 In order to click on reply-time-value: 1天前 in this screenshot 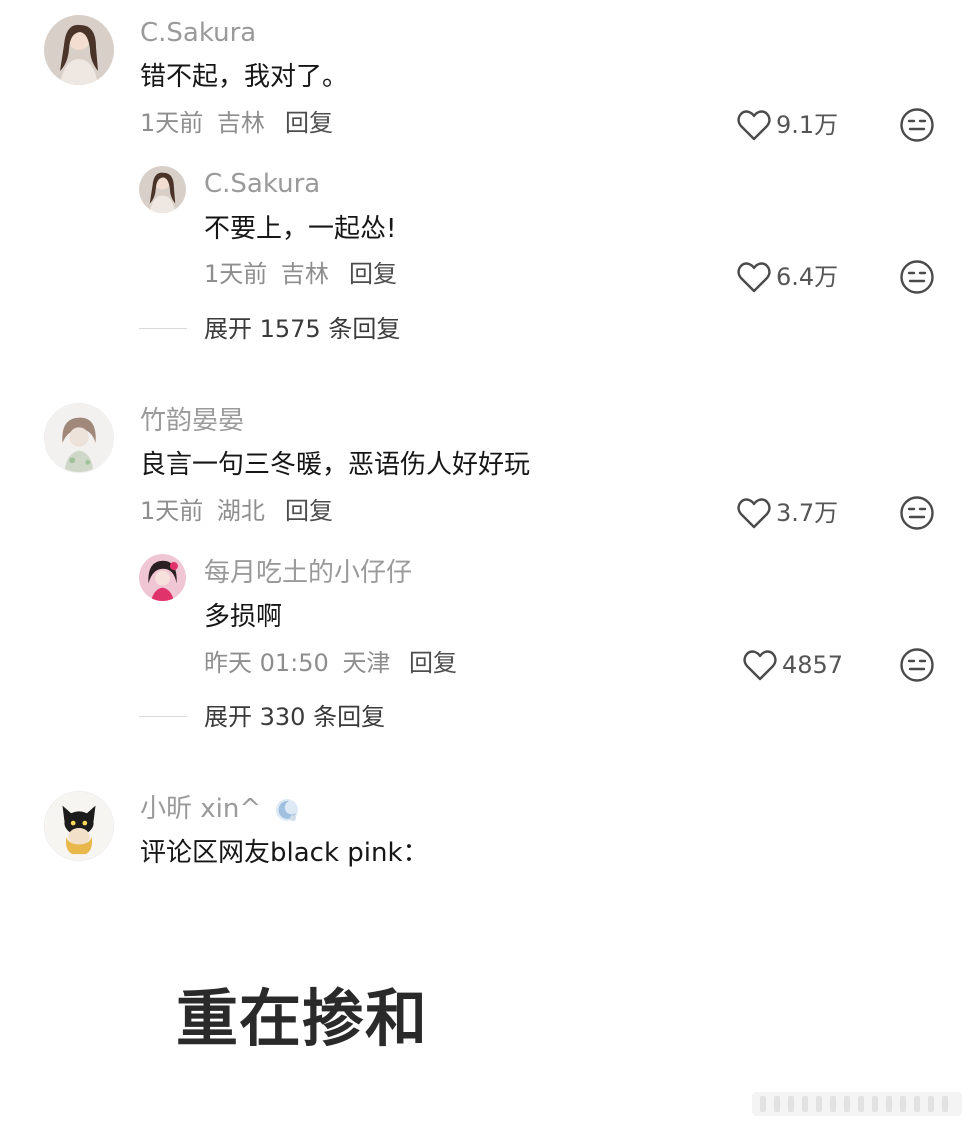, I will do `click(236, 274)`.